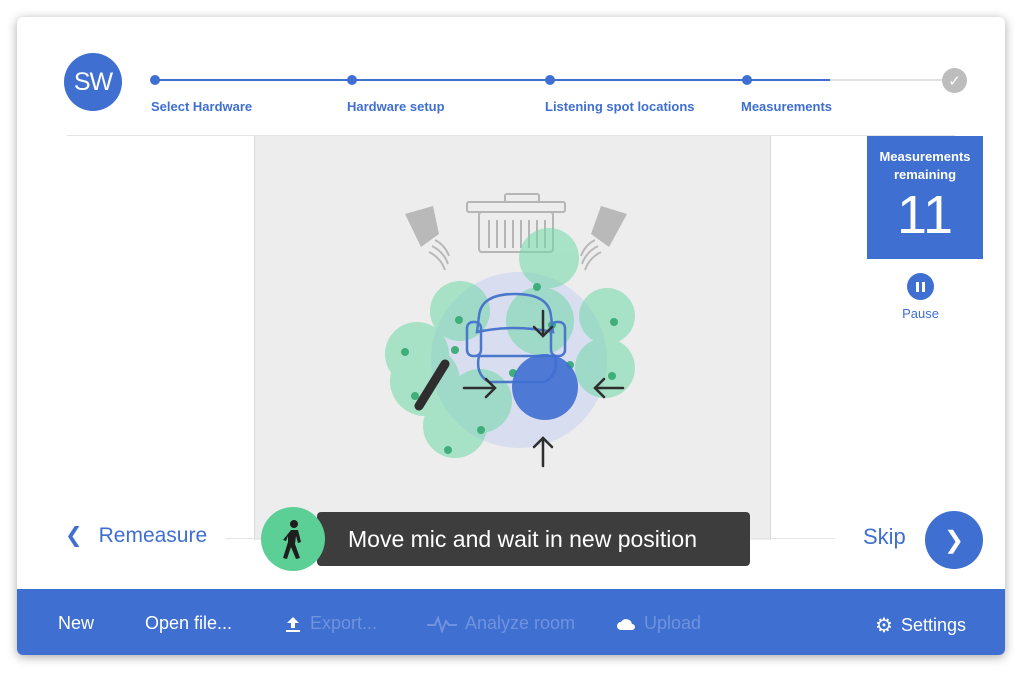 This screenshot has width=1024, height=677. I want to click on pause-label: Pause, so click(920, 313).